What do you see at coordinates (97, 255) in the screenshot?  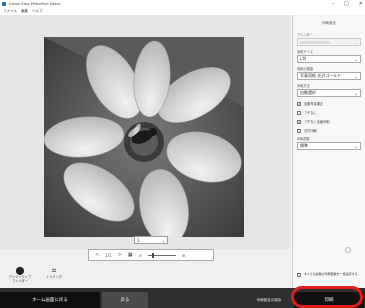 I see `prev-page-icon: <` at bounding box center [97, 255].